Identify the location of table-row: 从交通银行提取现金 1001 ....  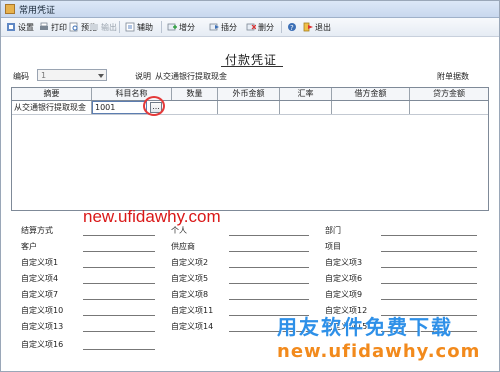
(250, 108).